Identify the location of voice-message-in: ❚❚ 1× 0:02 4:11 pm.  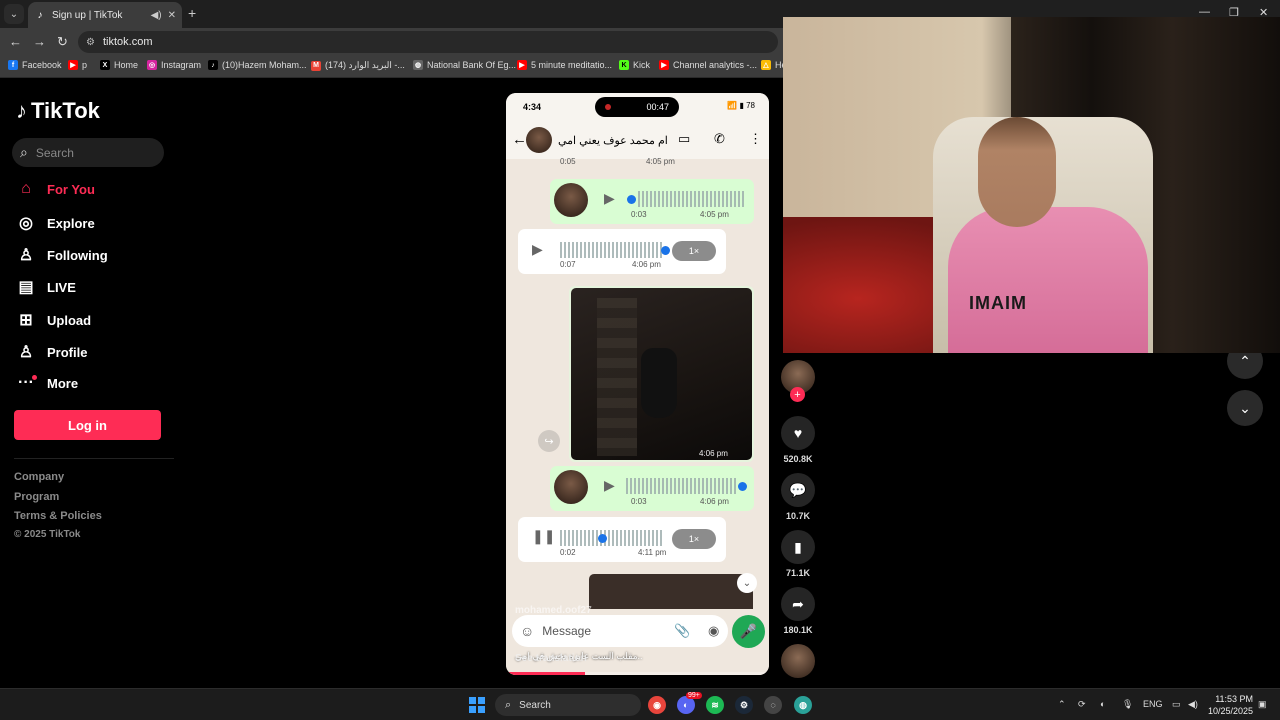
(622, 539).